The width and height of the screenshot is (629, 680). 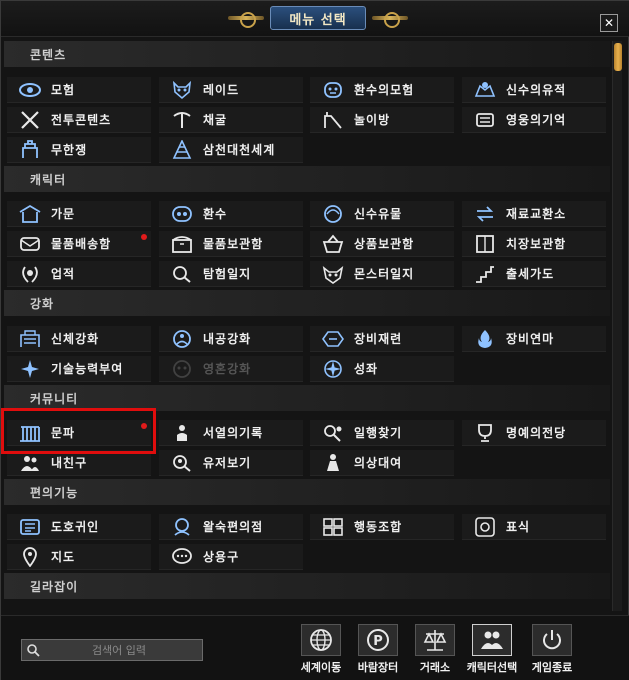 I want to click on exchange-button: 거래소, so click(x=435, y=652).